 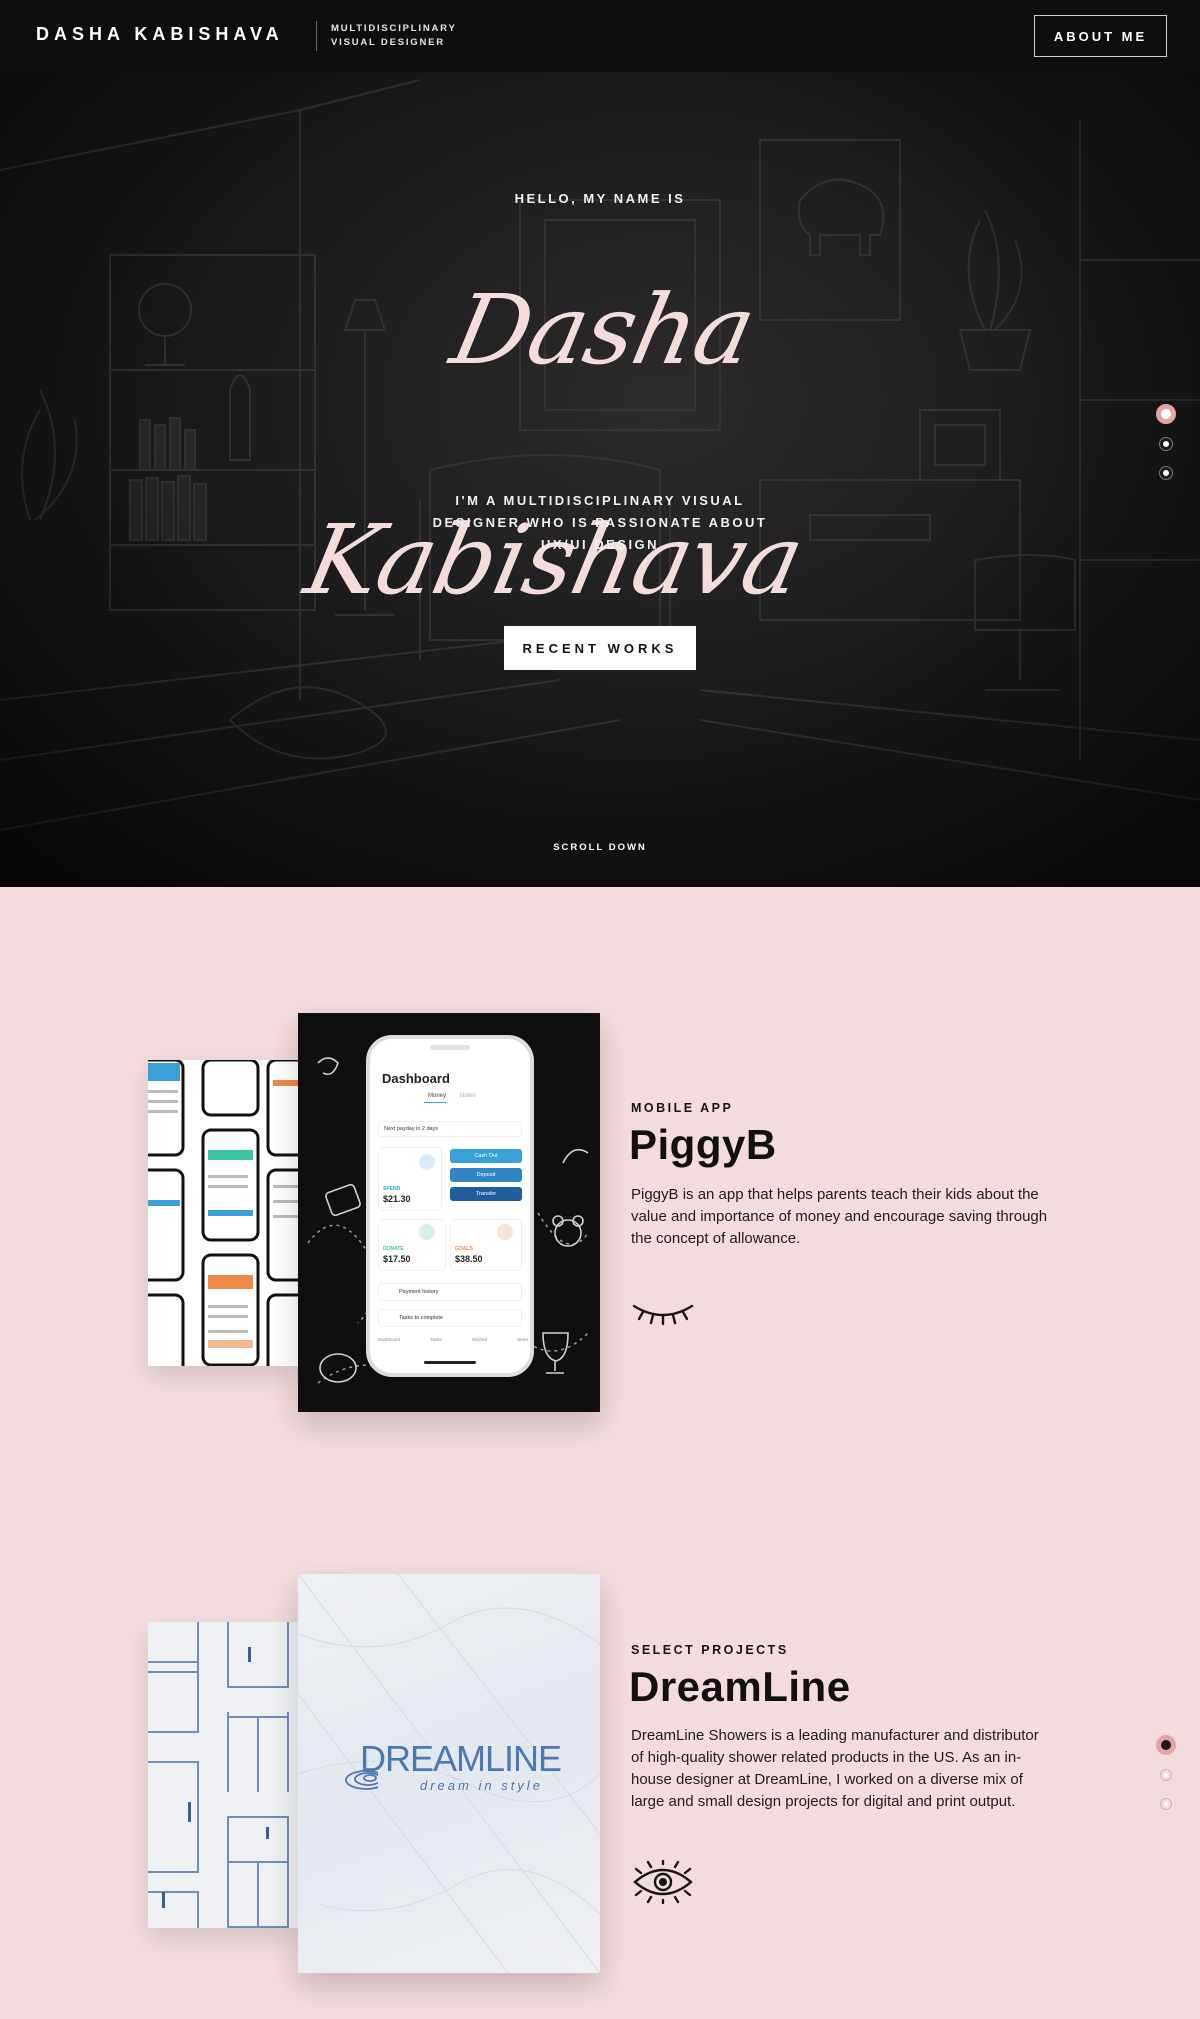 What do you see at coordinates (682, 1108) in the screenshot?
I see `project-category: MOBILE APP` at bounding box center [682, 1108].